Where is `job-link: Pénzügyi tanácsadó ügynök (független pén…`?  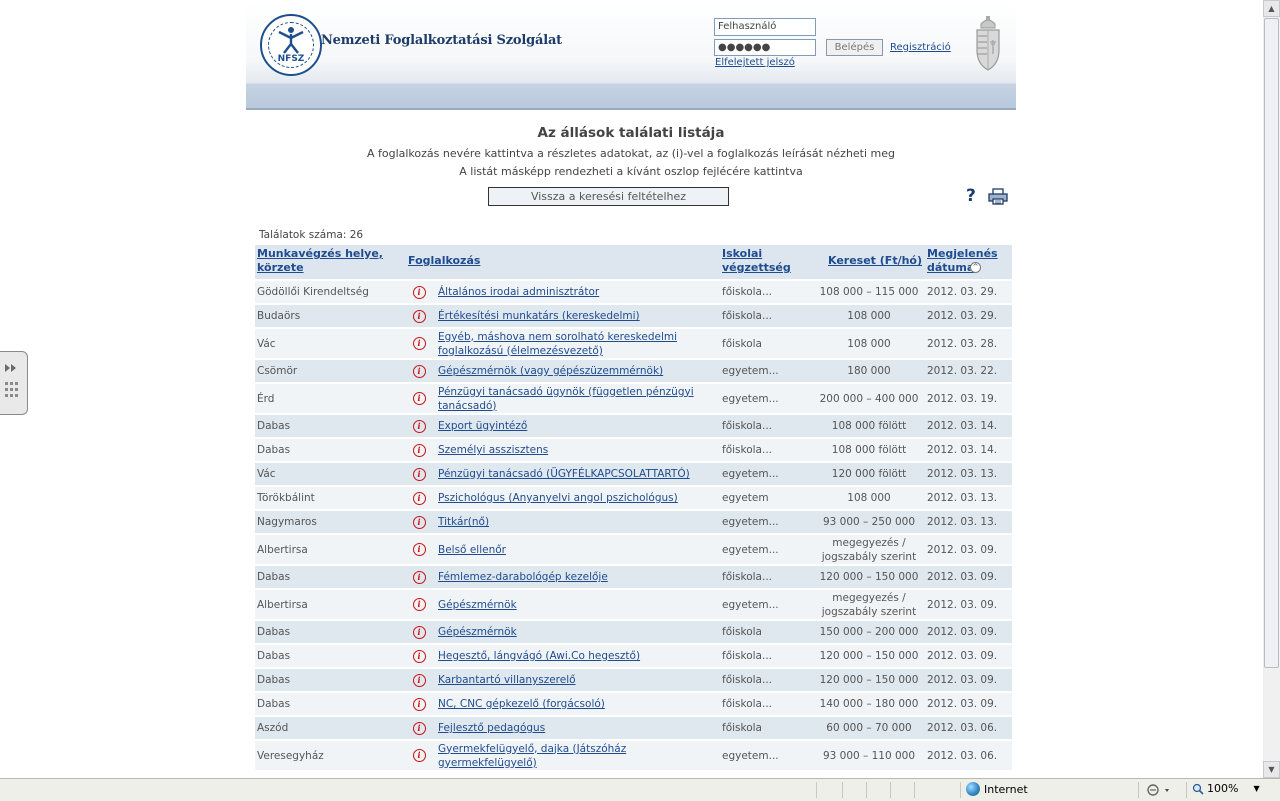 job-link: Pénzügyi tanácsadó ügynök (független pén… is located at coordinates (578, 399).